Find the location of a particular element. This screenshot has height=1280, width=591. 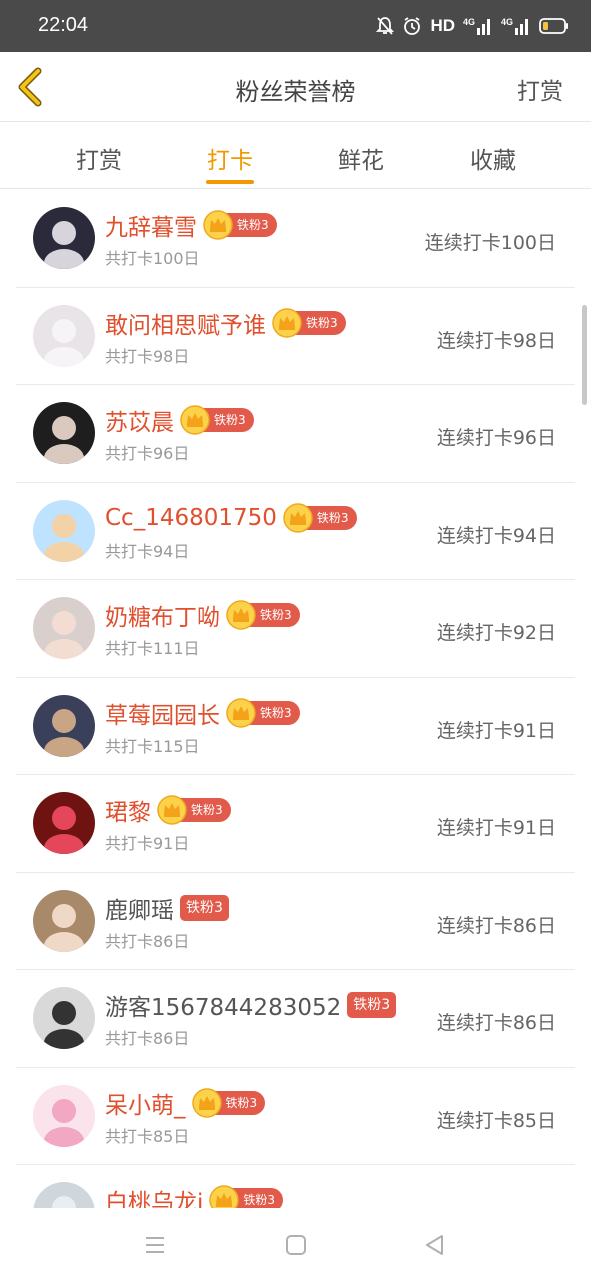

list-item: 奶糖布丁呦 铁粉3 共打卡111日 连续打卡92日 is located at coordinates (295, 629).